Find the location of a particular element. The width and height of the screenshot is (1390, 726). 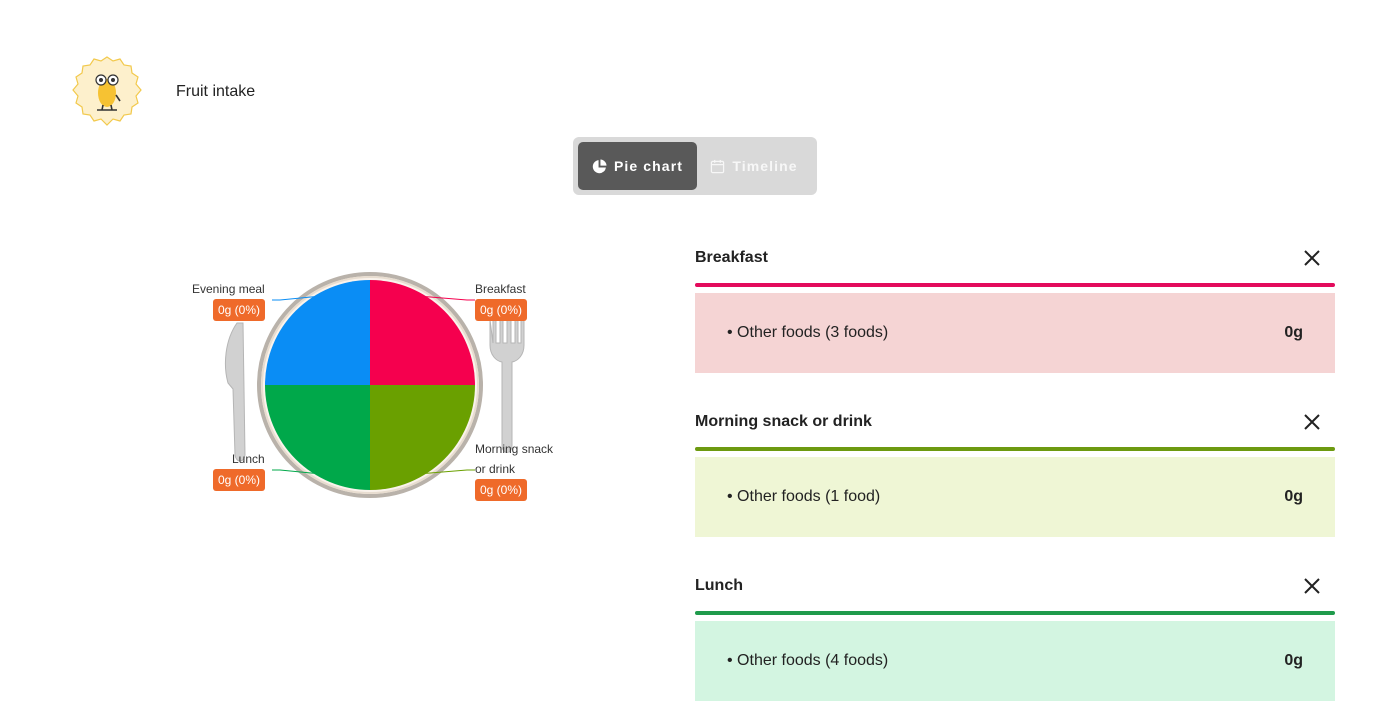

page-title: Fruit intake is located at coordinates (216, 91).